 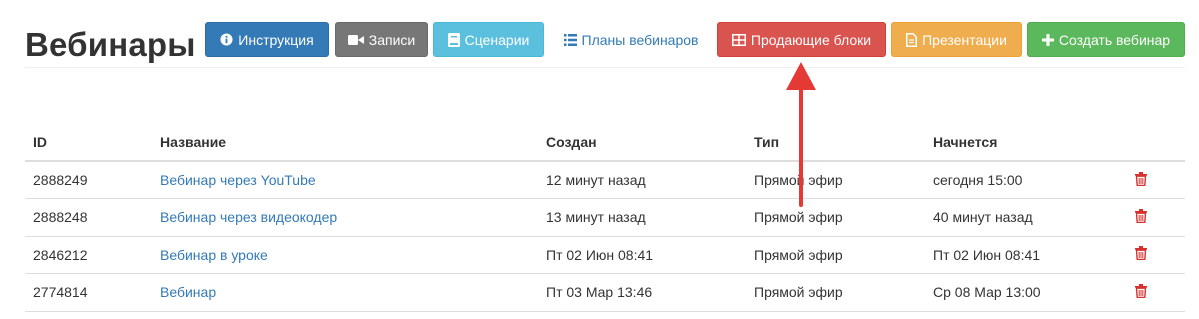 I want to click on webinar-start: 40 минут назад, so click(x=1025, y=217).